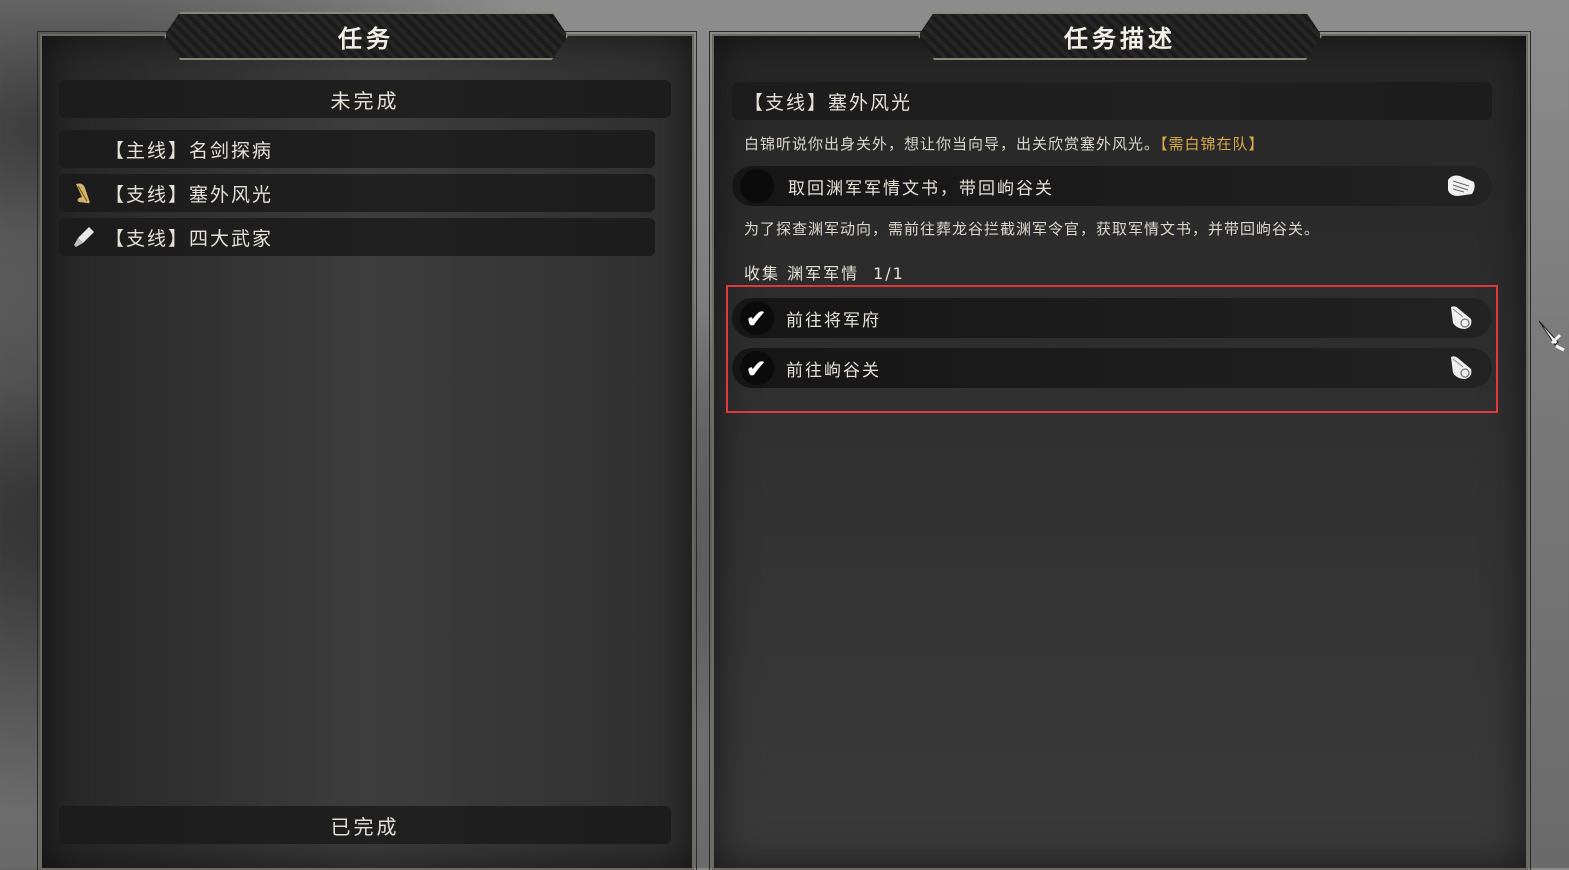 This screenshot has height=870, width=1569. What do you see at coordinates (889, 273) in the screenshot?
I see `collect-count: 1/1` at bounding box center [889, 273].